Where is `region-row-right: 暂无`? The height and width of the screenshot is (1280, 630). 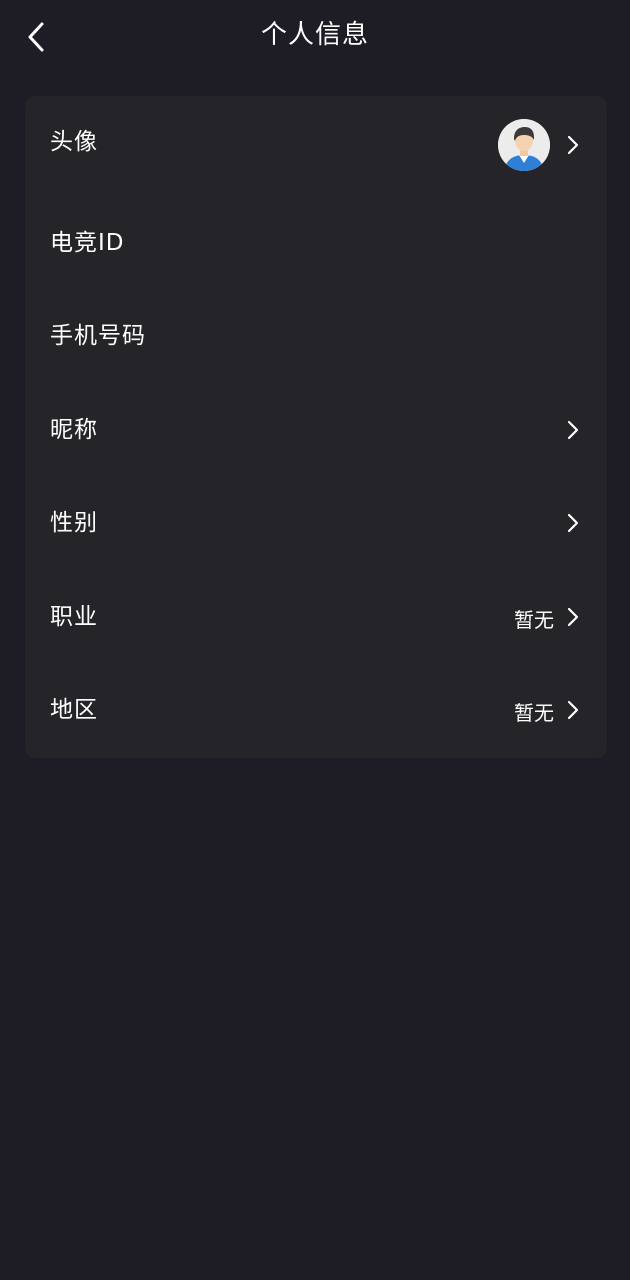 region-row-right: 暂无 is located at coordinates (548, 710).